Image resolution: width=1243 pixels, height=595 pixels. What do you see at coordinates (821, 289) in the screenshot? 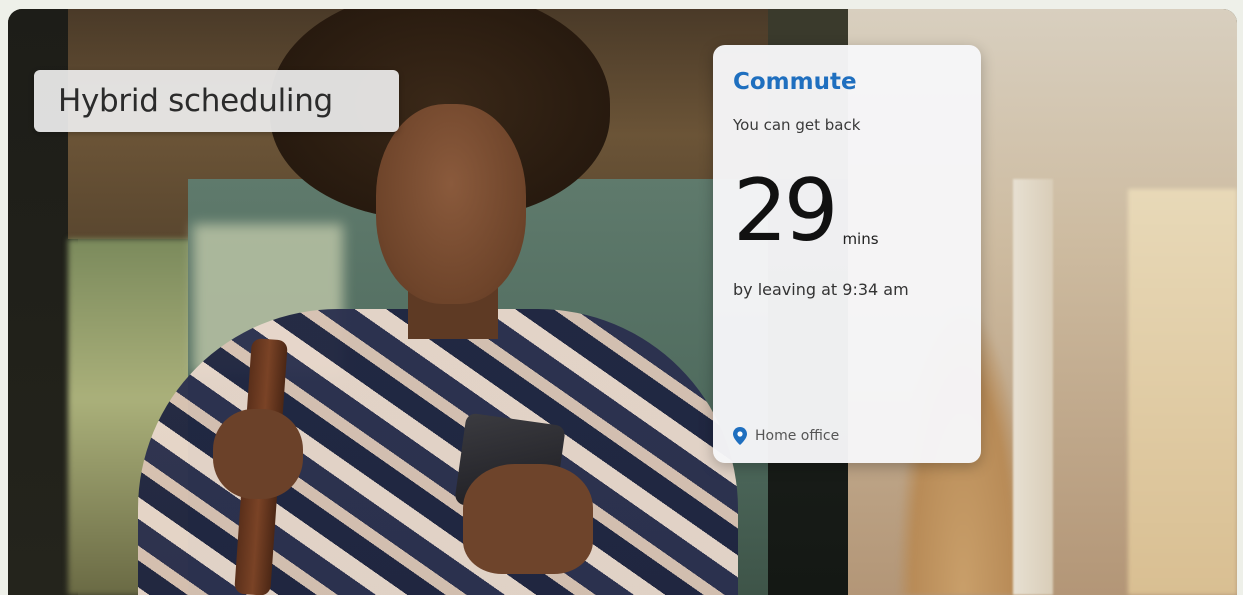
I see `departure-note: by leaving at 9:34 am` at bounding box center [821, 289].